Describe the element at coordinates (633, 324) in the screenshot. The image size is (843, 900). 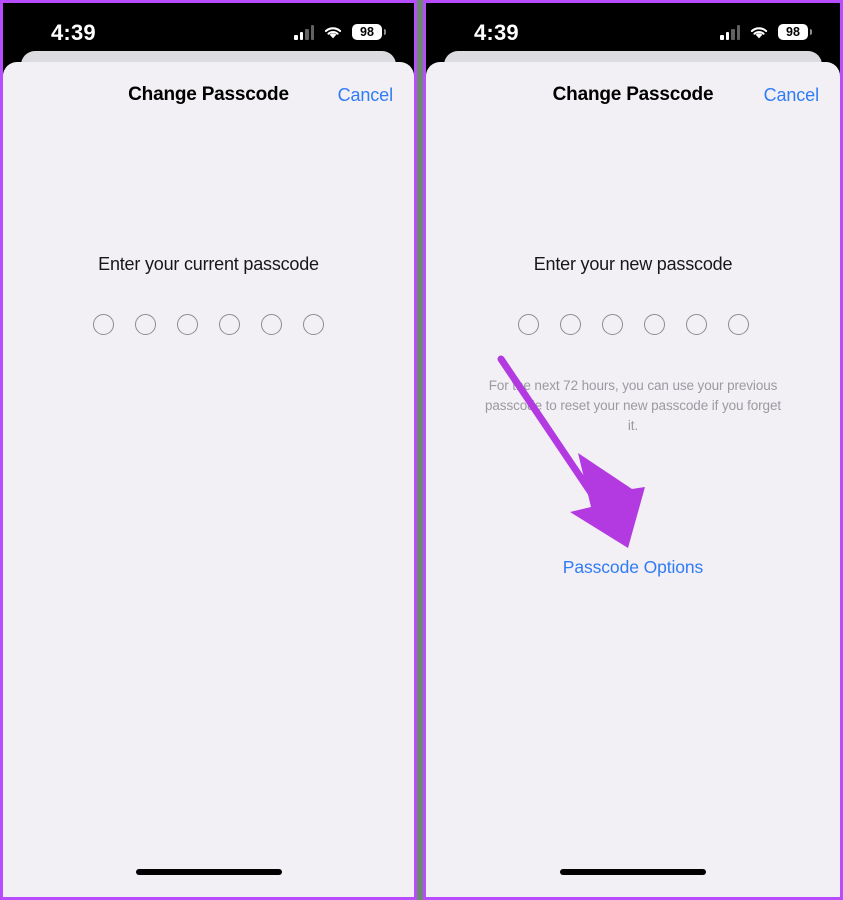
I see `passcode-dots-right` at that location.